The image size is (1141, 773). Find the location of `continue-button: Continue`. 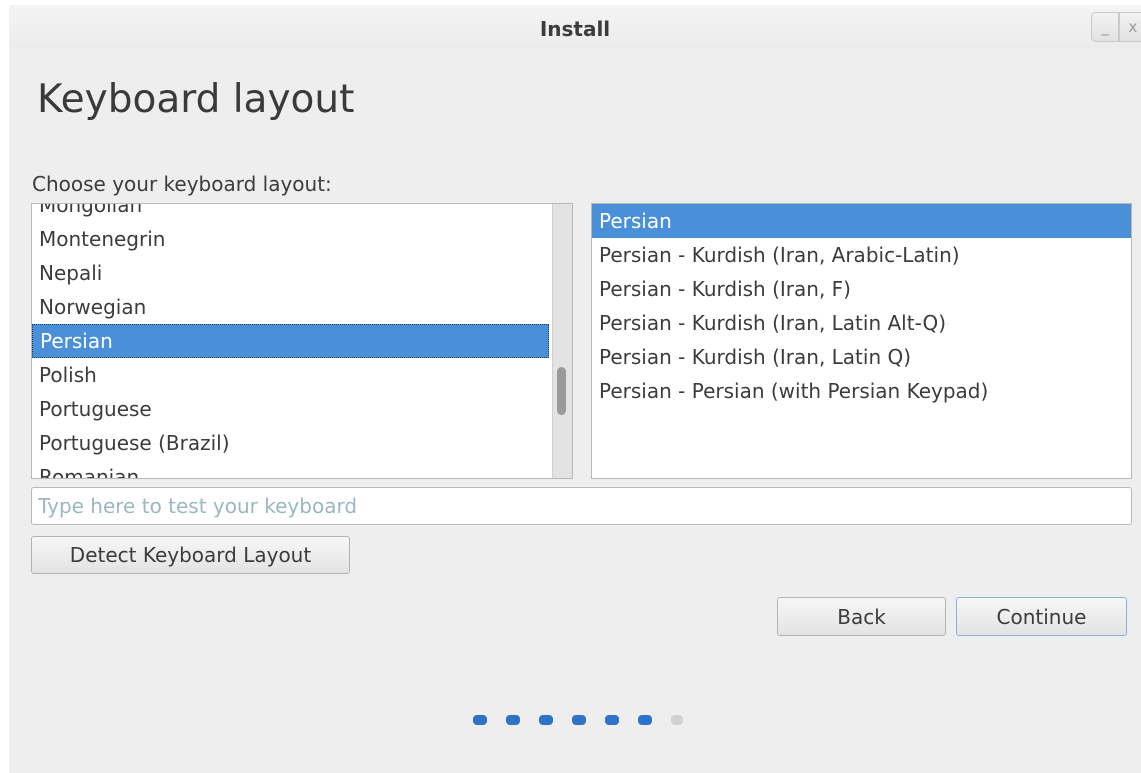

continue-button: Continue is located at coordinates (1041, 616).